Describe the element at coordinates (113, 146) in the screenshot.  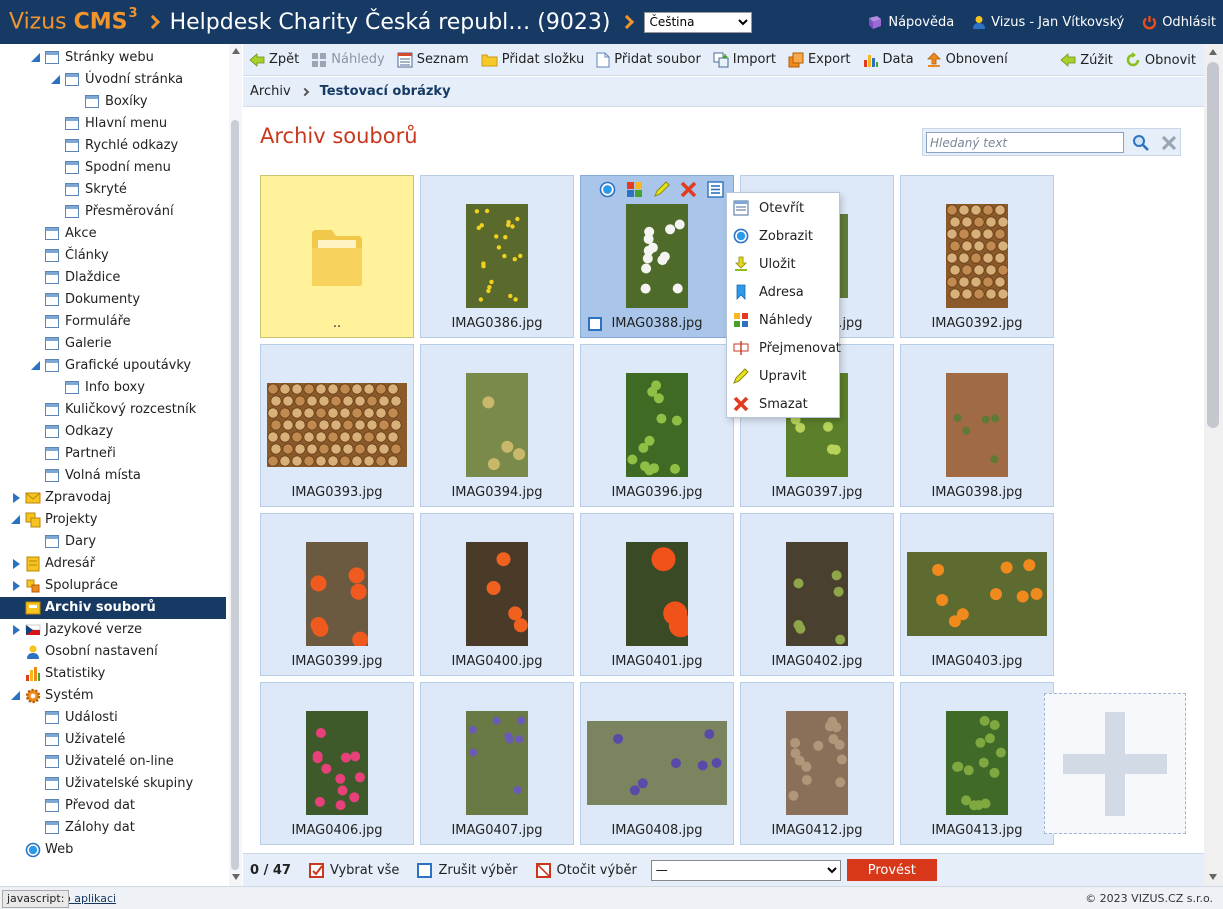
I see `sidebar-item: Rychlé odkazy` at that location.